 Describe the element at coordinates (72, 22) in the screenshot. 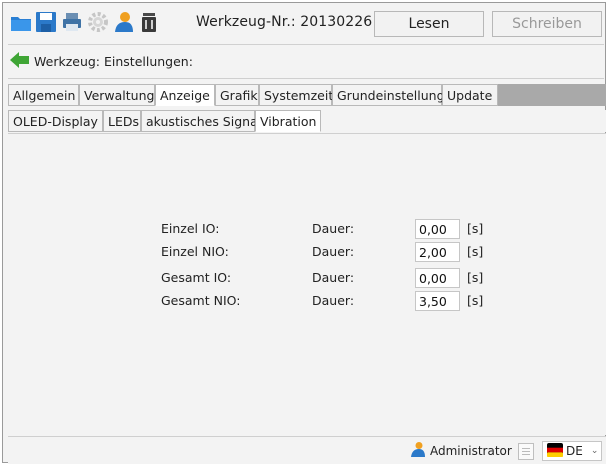

I see `print-icon` at that location.